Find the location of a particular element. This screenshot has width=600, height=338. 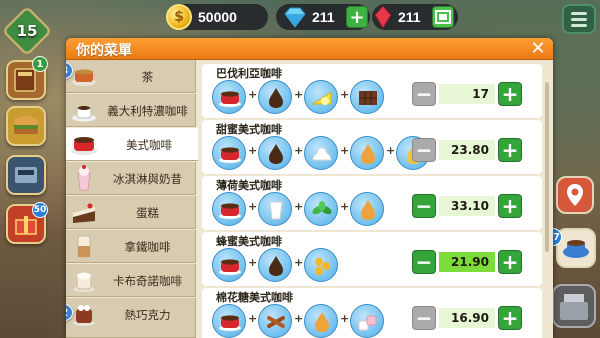

food-button is located at coordinates (26, 126).